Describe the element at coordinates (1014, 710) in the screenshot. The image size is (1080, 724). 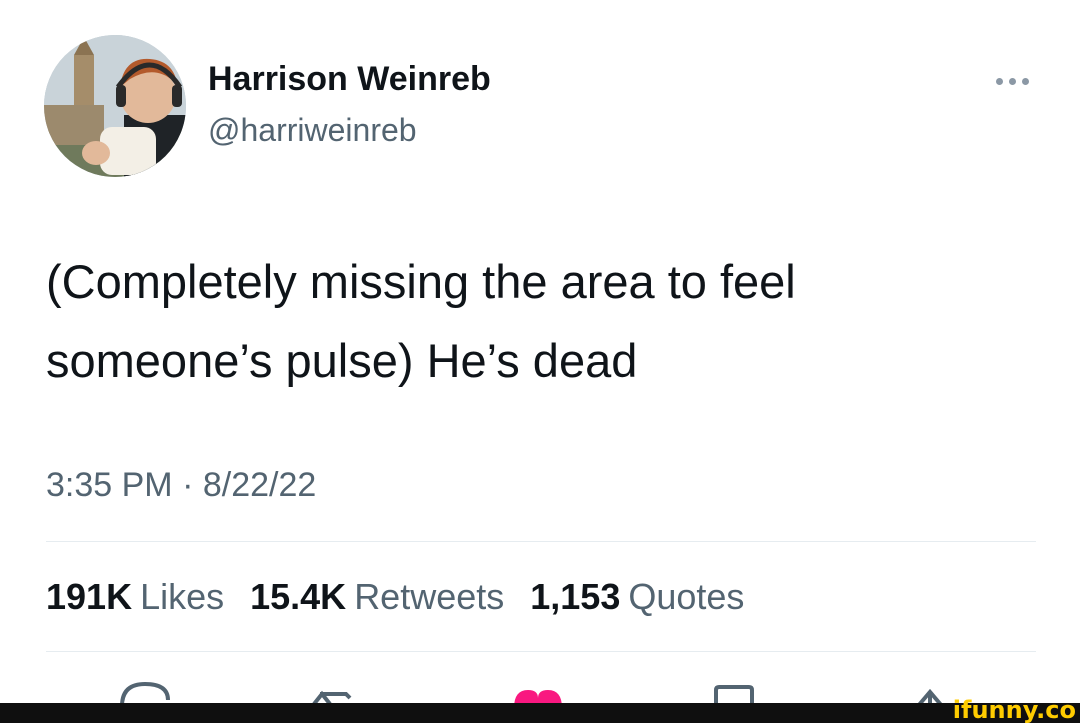
I see `ifunny-watermark: ifunny.co` at that location.